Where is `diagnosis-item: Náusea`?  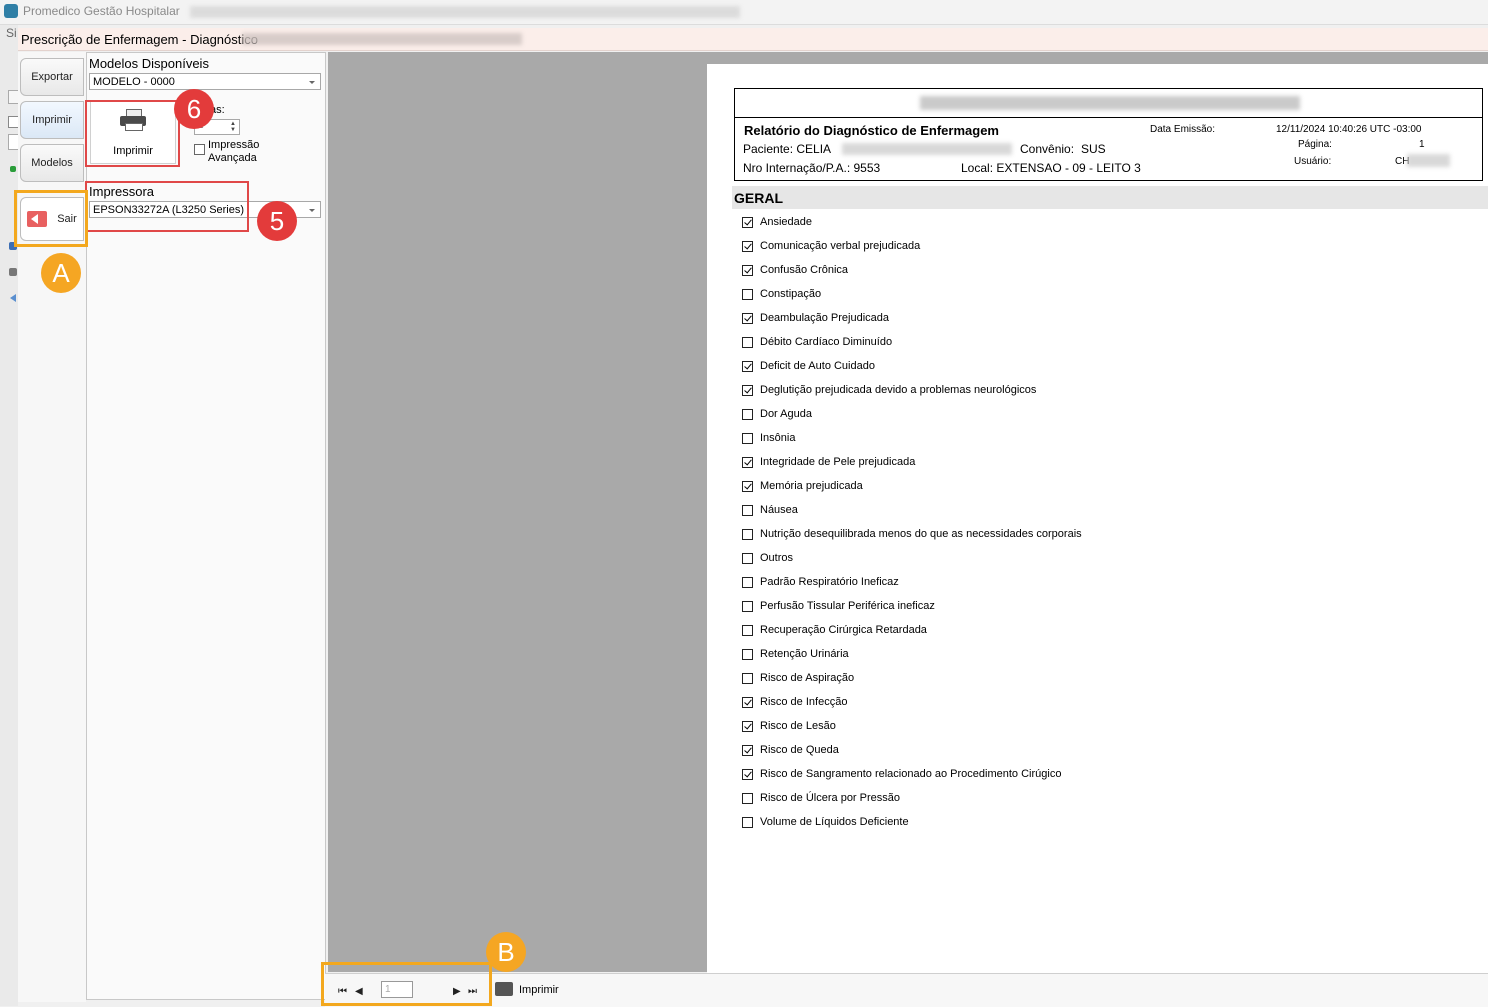 diagnosis-item: Náusea is located at coordinates (770, 510).